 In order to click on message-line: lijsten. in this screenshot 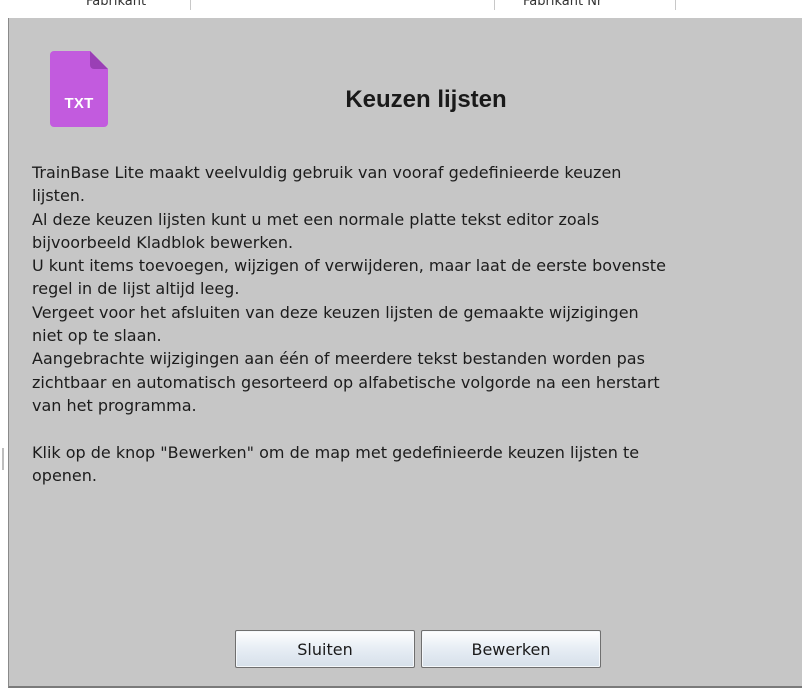, I will do `click(59, 196)`.